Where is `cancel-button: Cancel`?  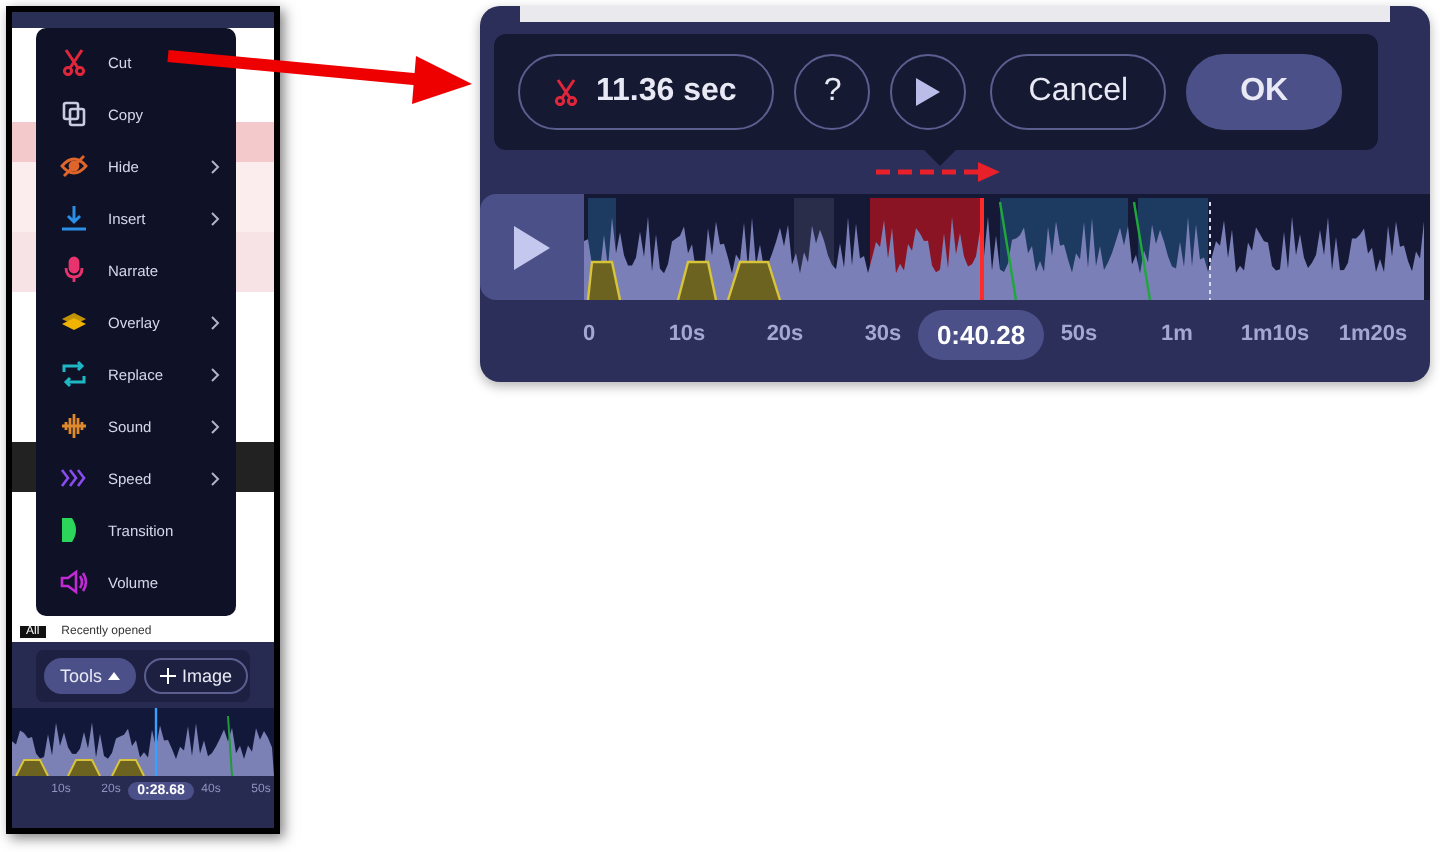 cancel-button: Cancel is located at coordinates (1078, 92).